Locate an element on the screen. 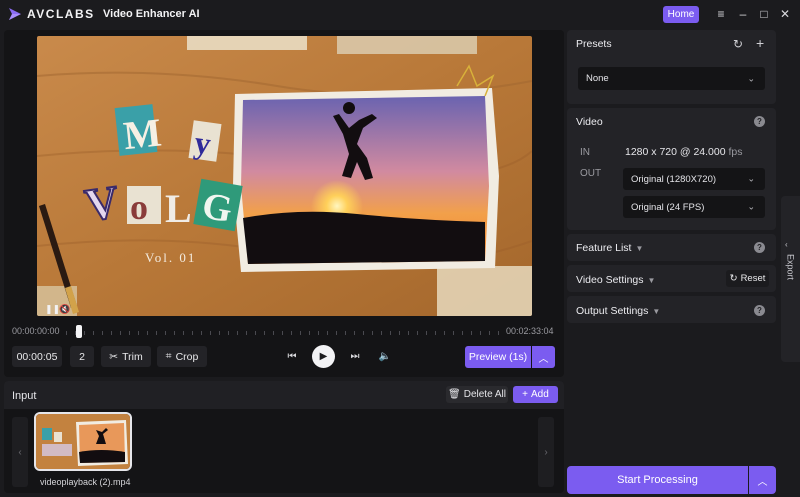  avclabs-logo-icon is located at coordinates (15, 14).